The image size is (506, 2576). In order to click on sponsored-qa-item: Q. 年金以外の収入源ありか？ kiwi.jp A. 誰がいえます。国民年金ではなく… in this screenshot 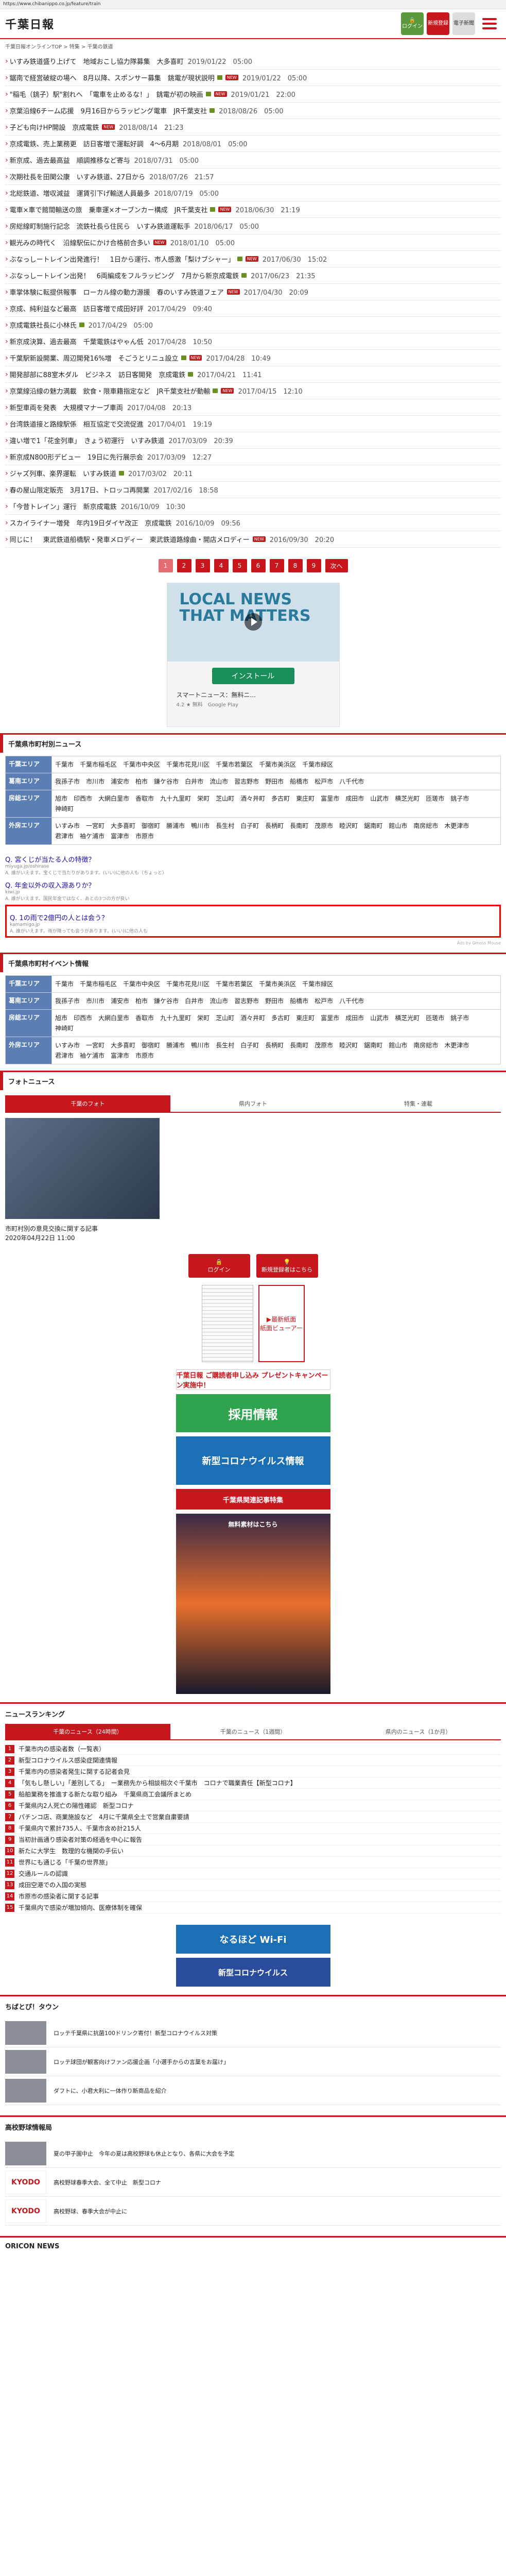, I will do `click(253, 891)`.